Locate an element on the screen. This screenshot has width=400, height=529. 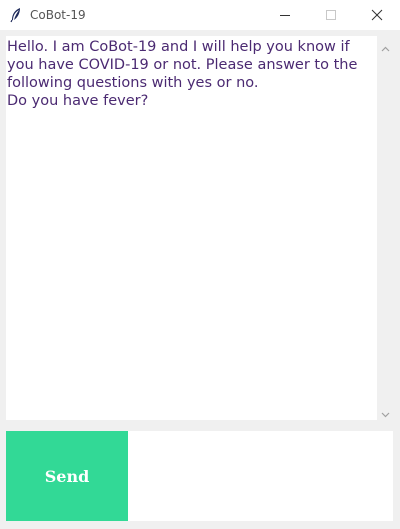
minimize-icon is located at coordinates (285, 15).